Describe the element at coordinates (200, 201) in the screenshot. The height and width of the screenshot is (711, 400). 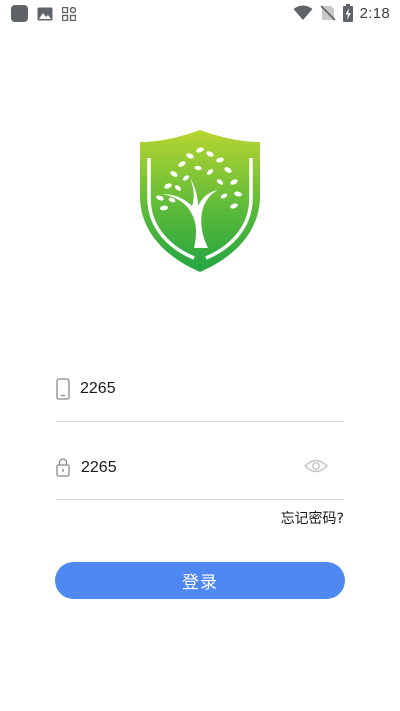
I see `shield-tree-logo` at that location.